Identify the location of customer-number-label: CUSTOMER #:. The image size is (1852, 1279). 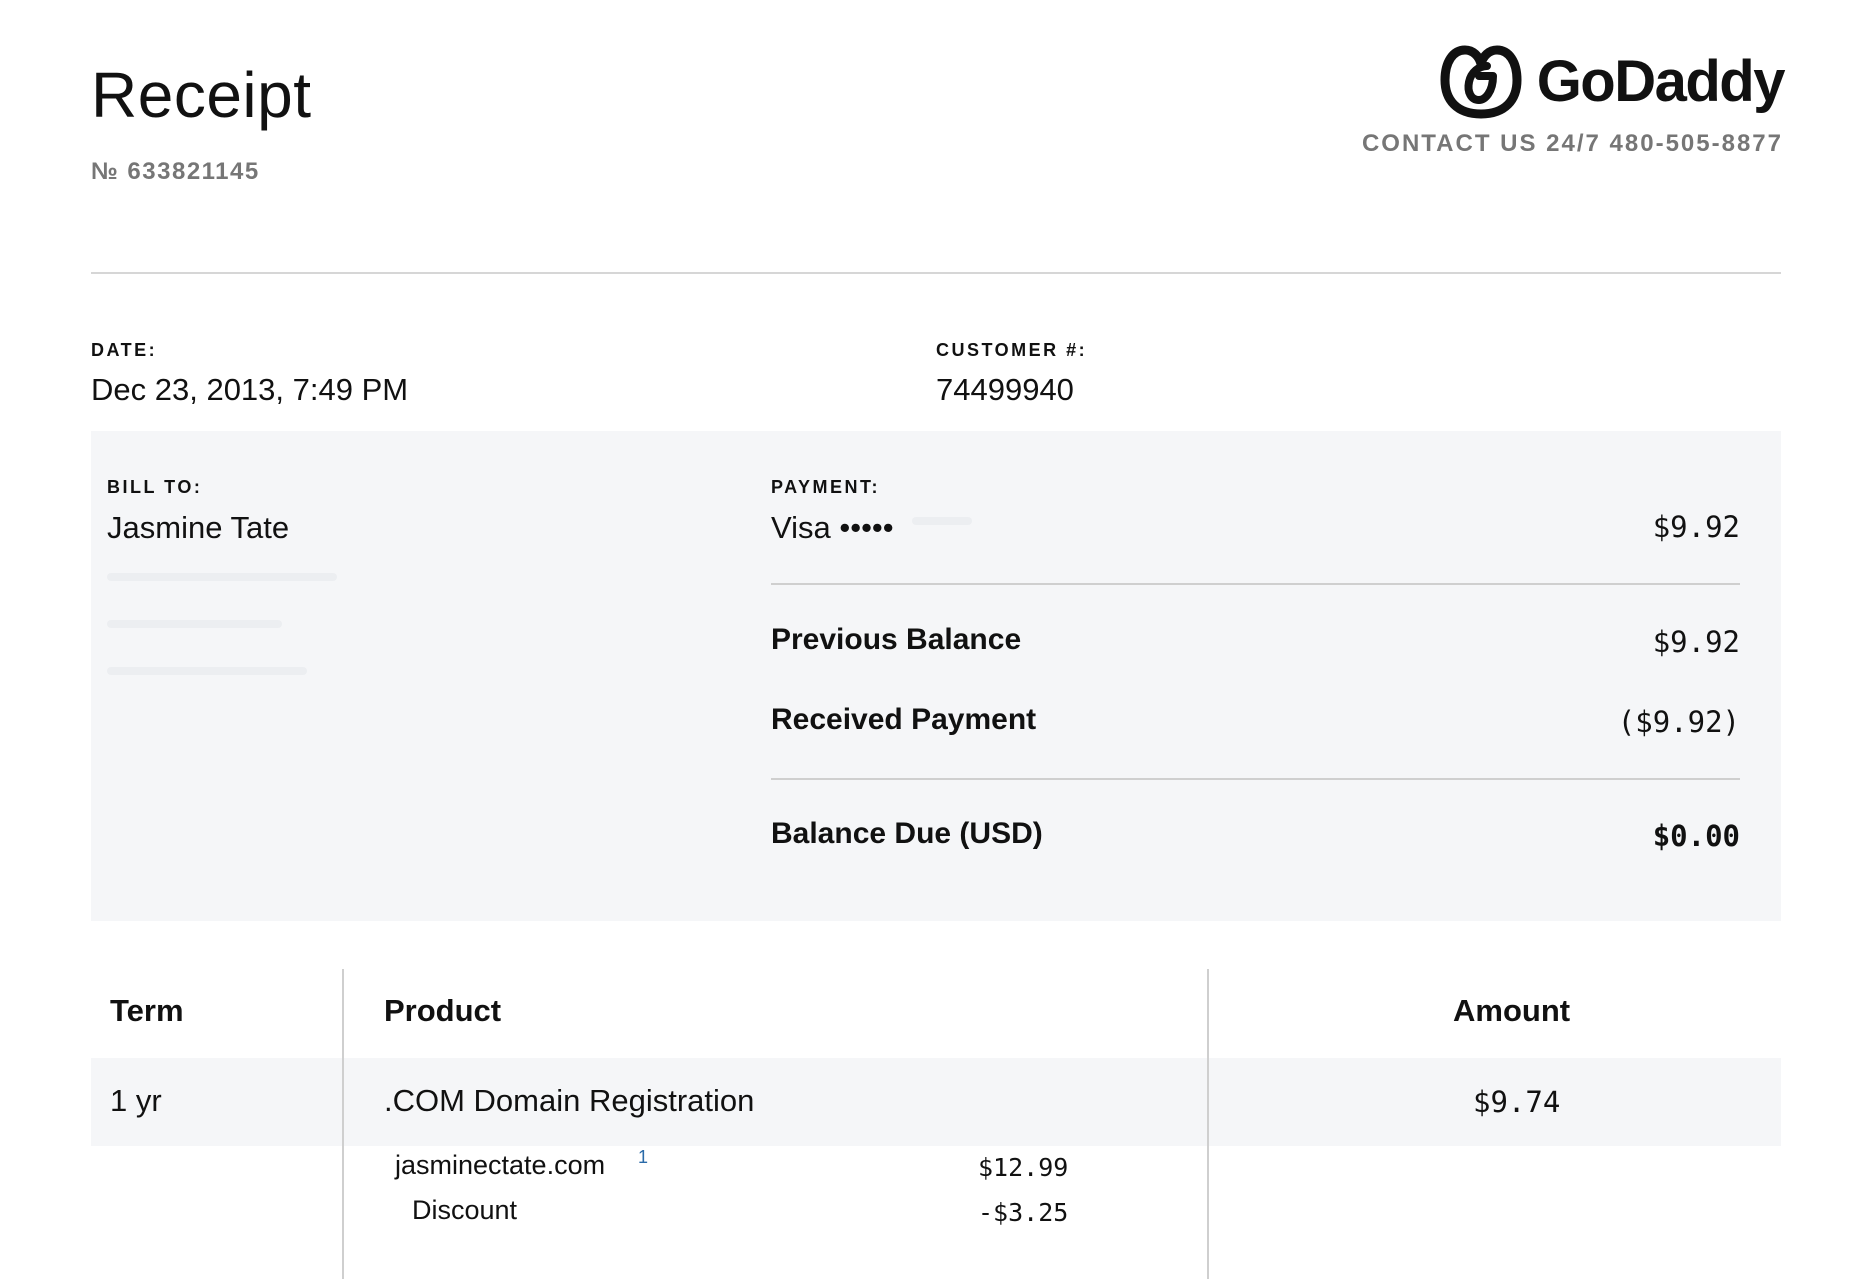
(1012, 350).